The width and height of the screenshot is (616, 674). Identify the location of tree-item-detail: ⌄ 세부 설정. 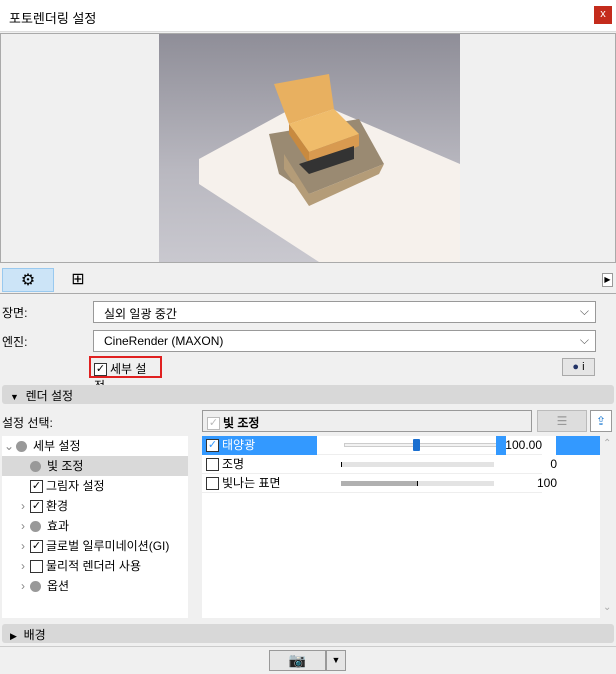
(95, 446).